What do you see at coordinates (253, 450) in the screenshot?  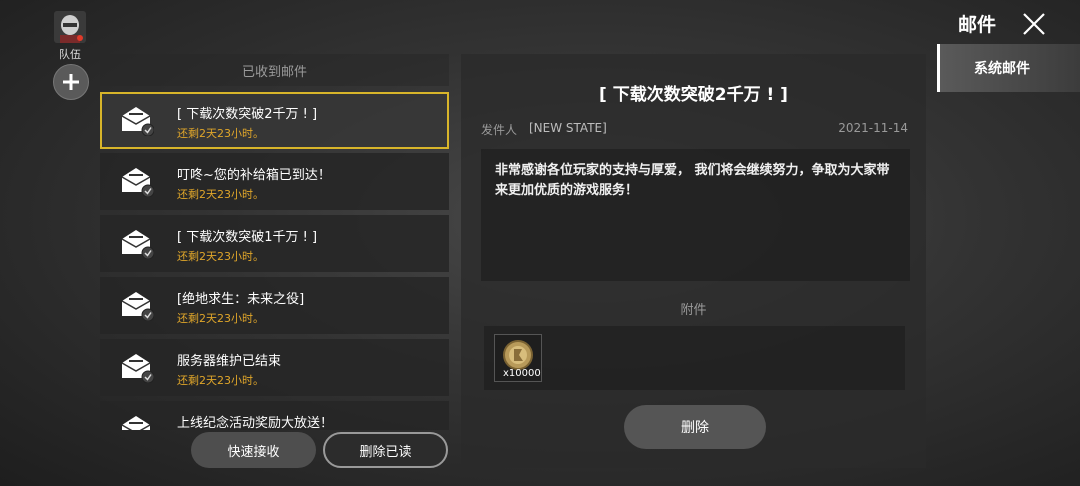 I see `quick-receive-button: 快速接收` at bounding box center [253, 450].